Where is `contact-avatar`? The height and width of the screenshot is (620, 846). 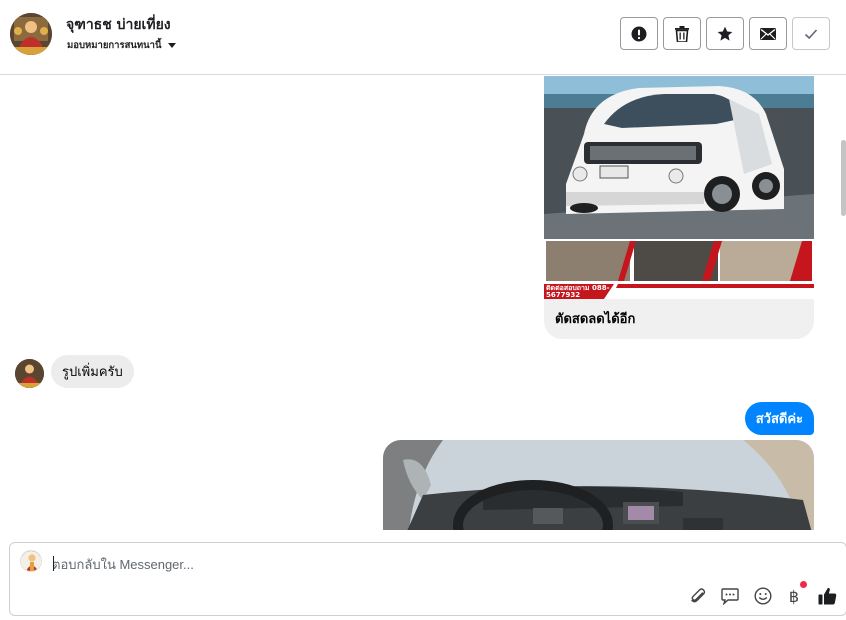 contact-avatar is located at coordinates (31, 34).